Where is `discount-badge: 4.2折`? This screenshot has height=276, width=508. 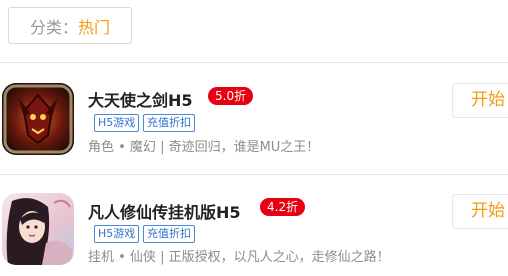 discount-badge: 4.2折 is located at coordinates (283, 207).